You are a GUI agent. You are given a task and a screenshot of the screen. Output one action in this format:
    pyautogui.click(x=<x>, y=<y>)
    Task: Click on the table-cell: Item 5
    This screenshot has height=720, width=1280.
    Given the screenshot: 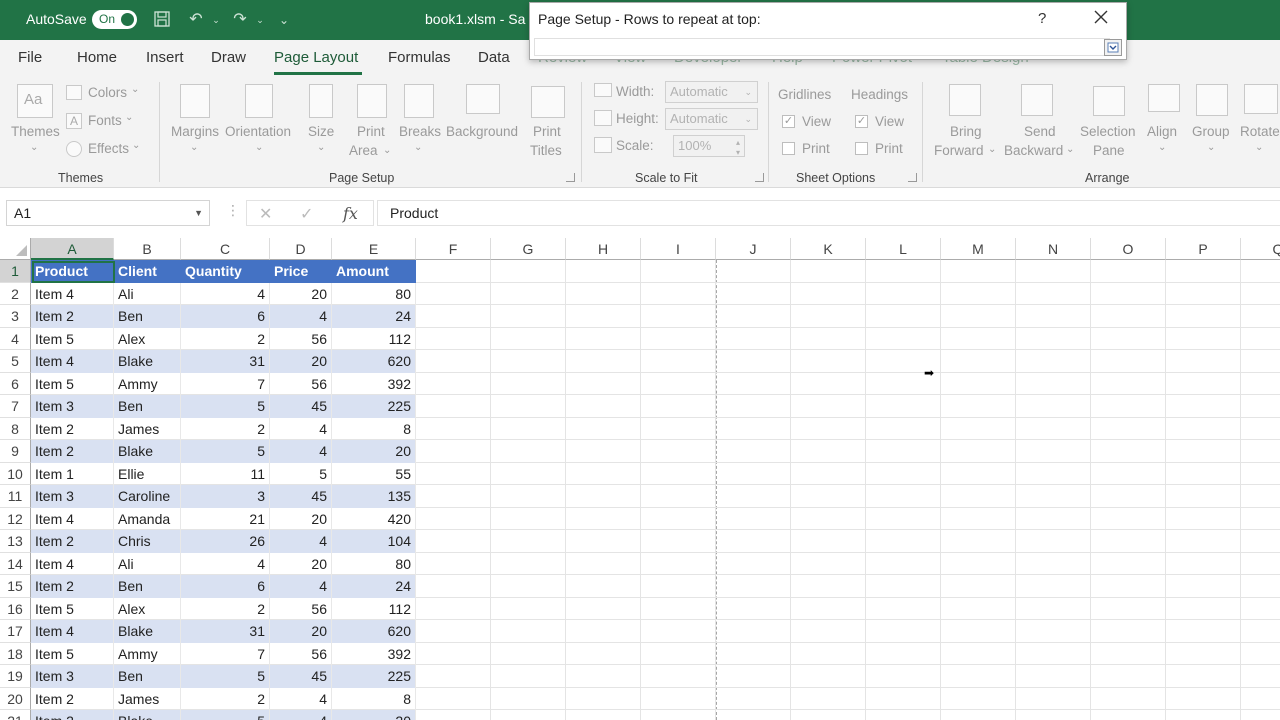 What is the action you would take?
    pyautogui.click(x=72, y=608)
    